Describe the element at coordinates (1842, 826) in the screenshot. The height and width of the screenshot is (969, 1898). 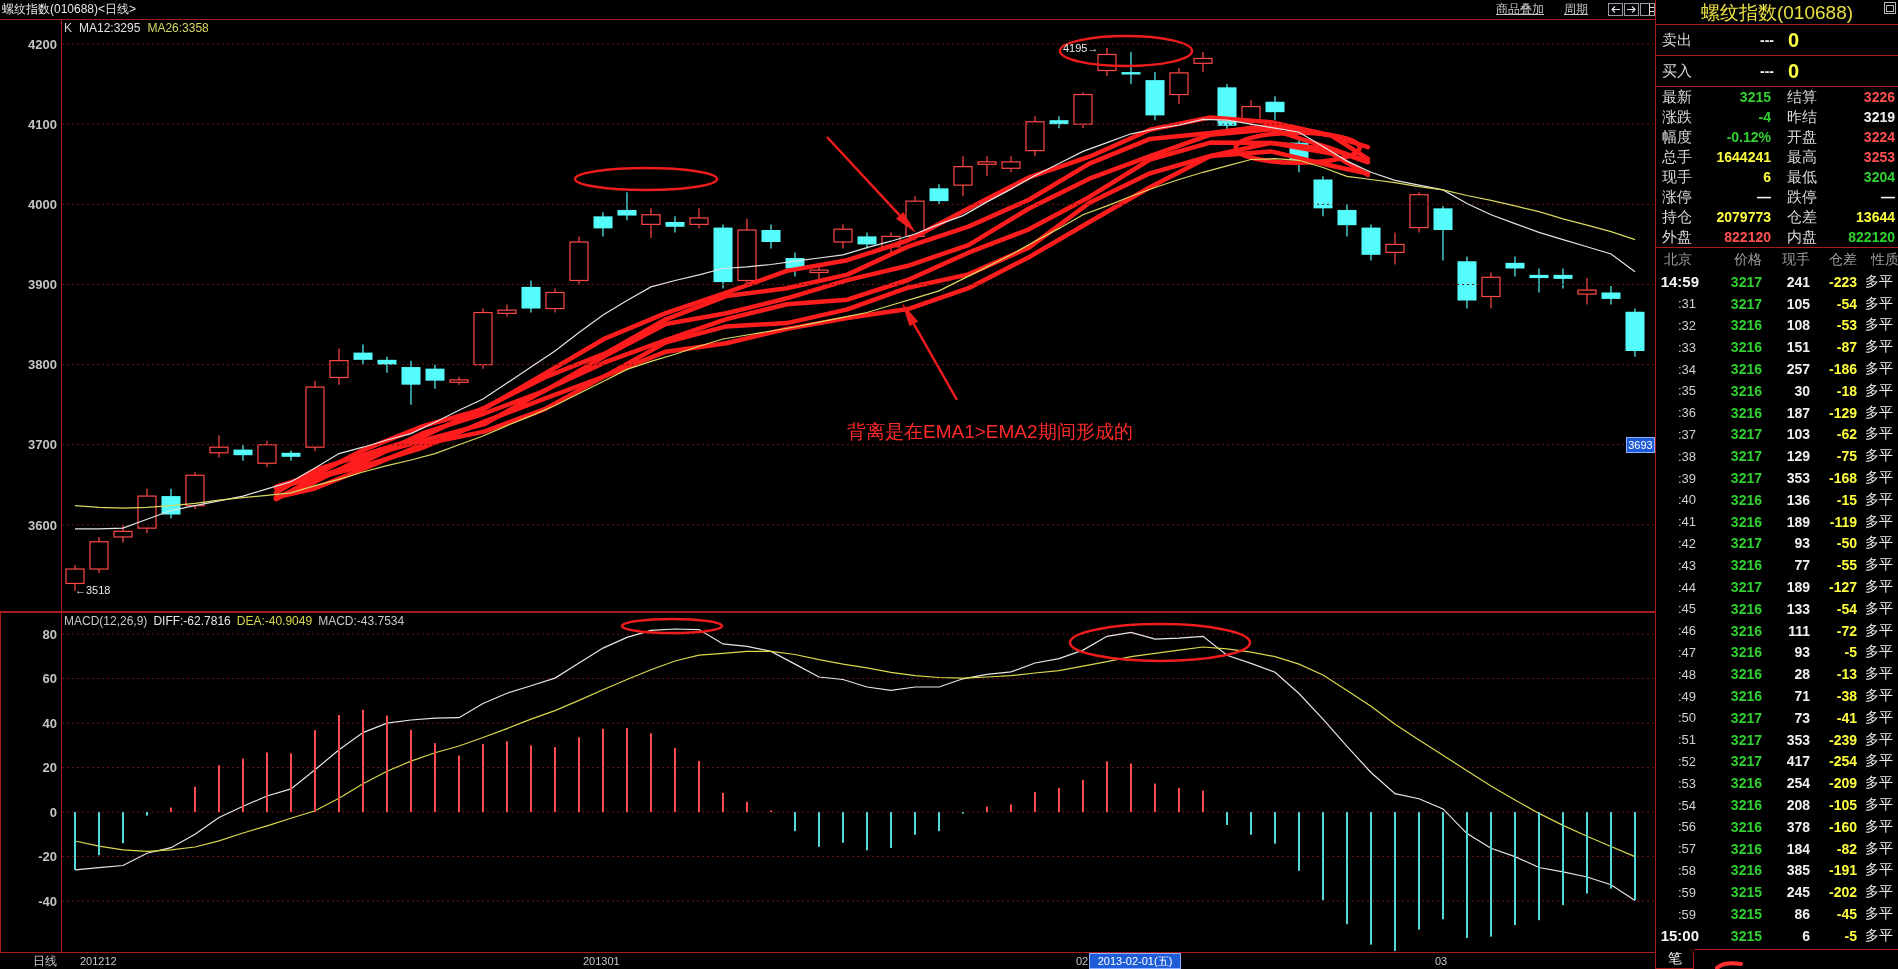
I see `tick-change: -160` at that location.